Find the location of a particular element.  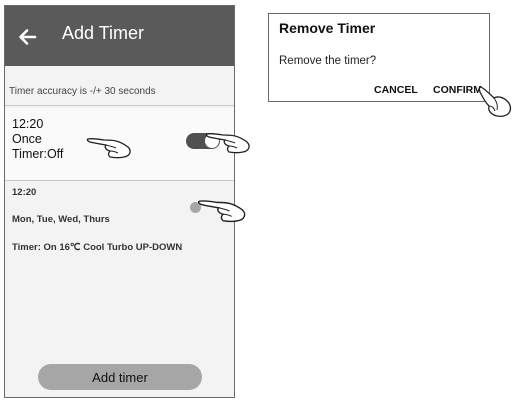

dialog-message: Remove the timer? is located at coordinates (328, 61).